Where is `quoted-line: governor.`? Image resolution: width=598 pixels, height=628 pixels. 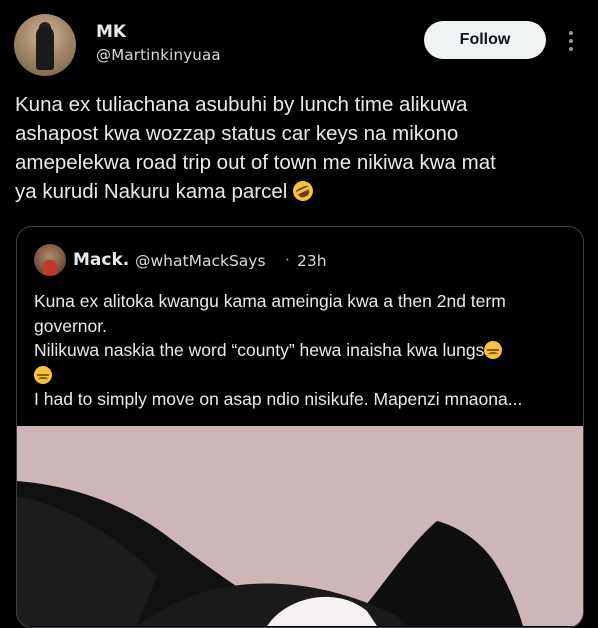 quoted-line: governor. is located at coordinates (70, 325).